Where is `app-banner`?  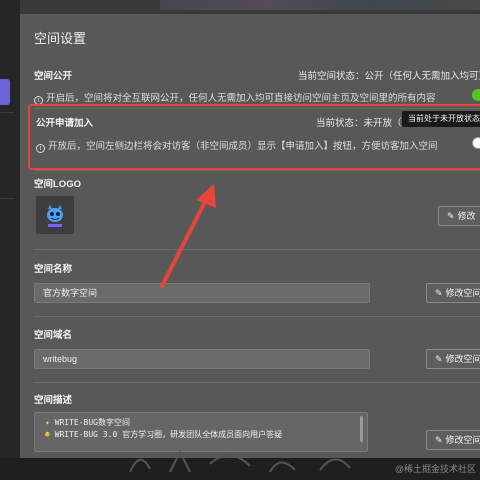
app-banner is located at coordinates (320, 5).